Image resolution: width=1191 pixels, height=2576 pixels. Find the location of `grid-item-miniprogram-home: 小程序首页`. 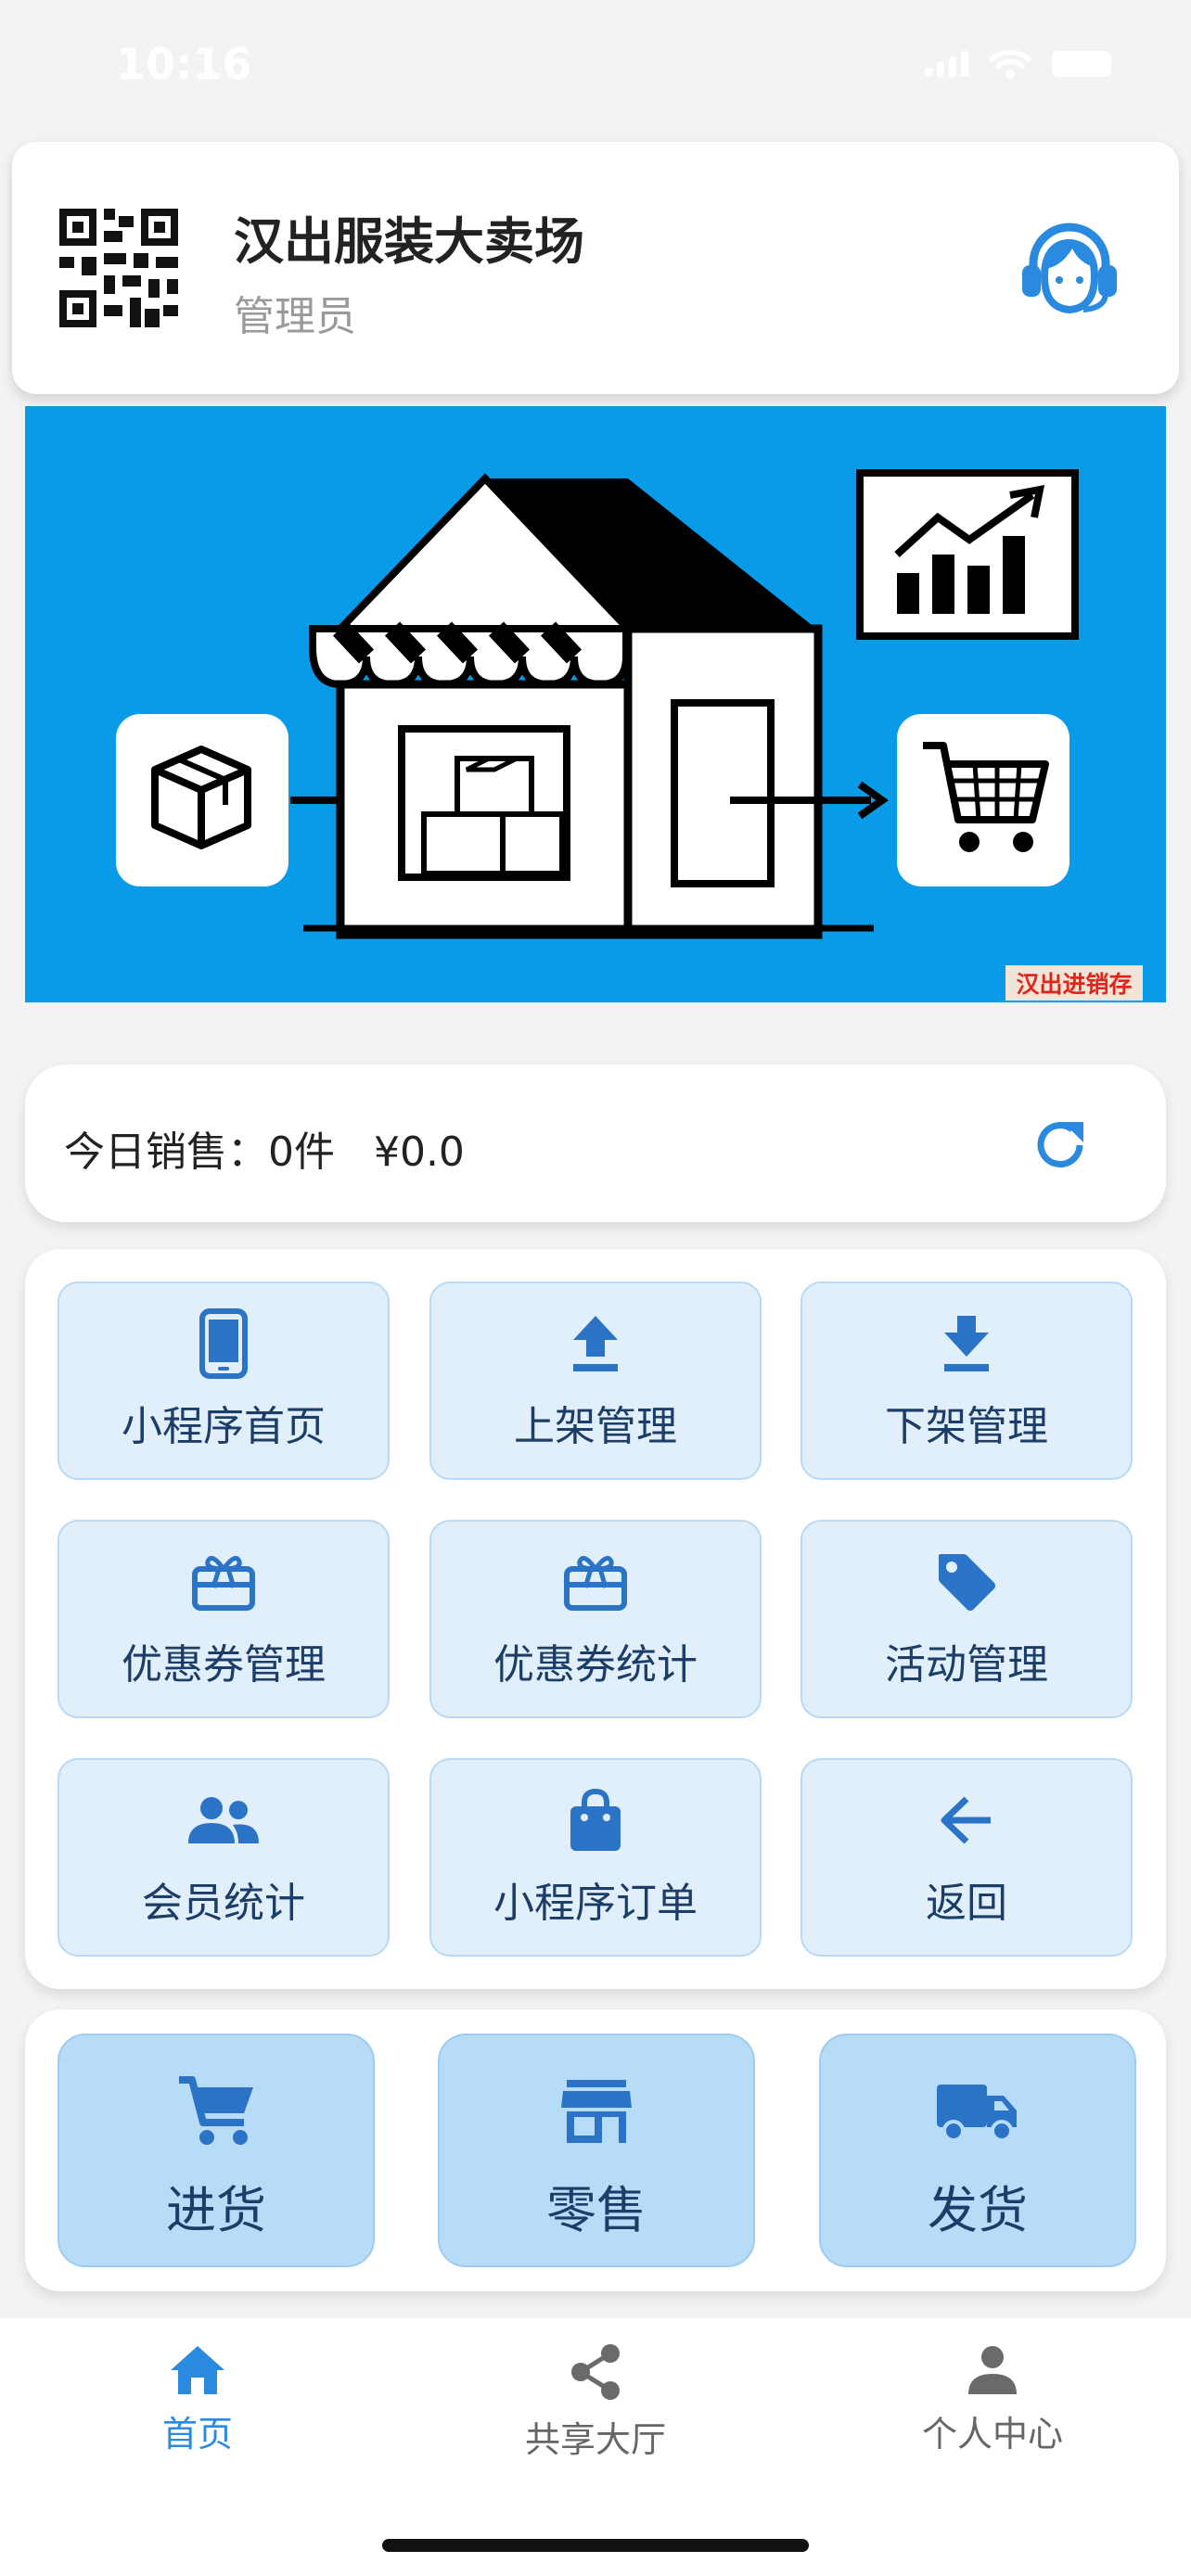

grid-item-miniprogram-home: 小程序首页 is located at coordinates (224, 1381).